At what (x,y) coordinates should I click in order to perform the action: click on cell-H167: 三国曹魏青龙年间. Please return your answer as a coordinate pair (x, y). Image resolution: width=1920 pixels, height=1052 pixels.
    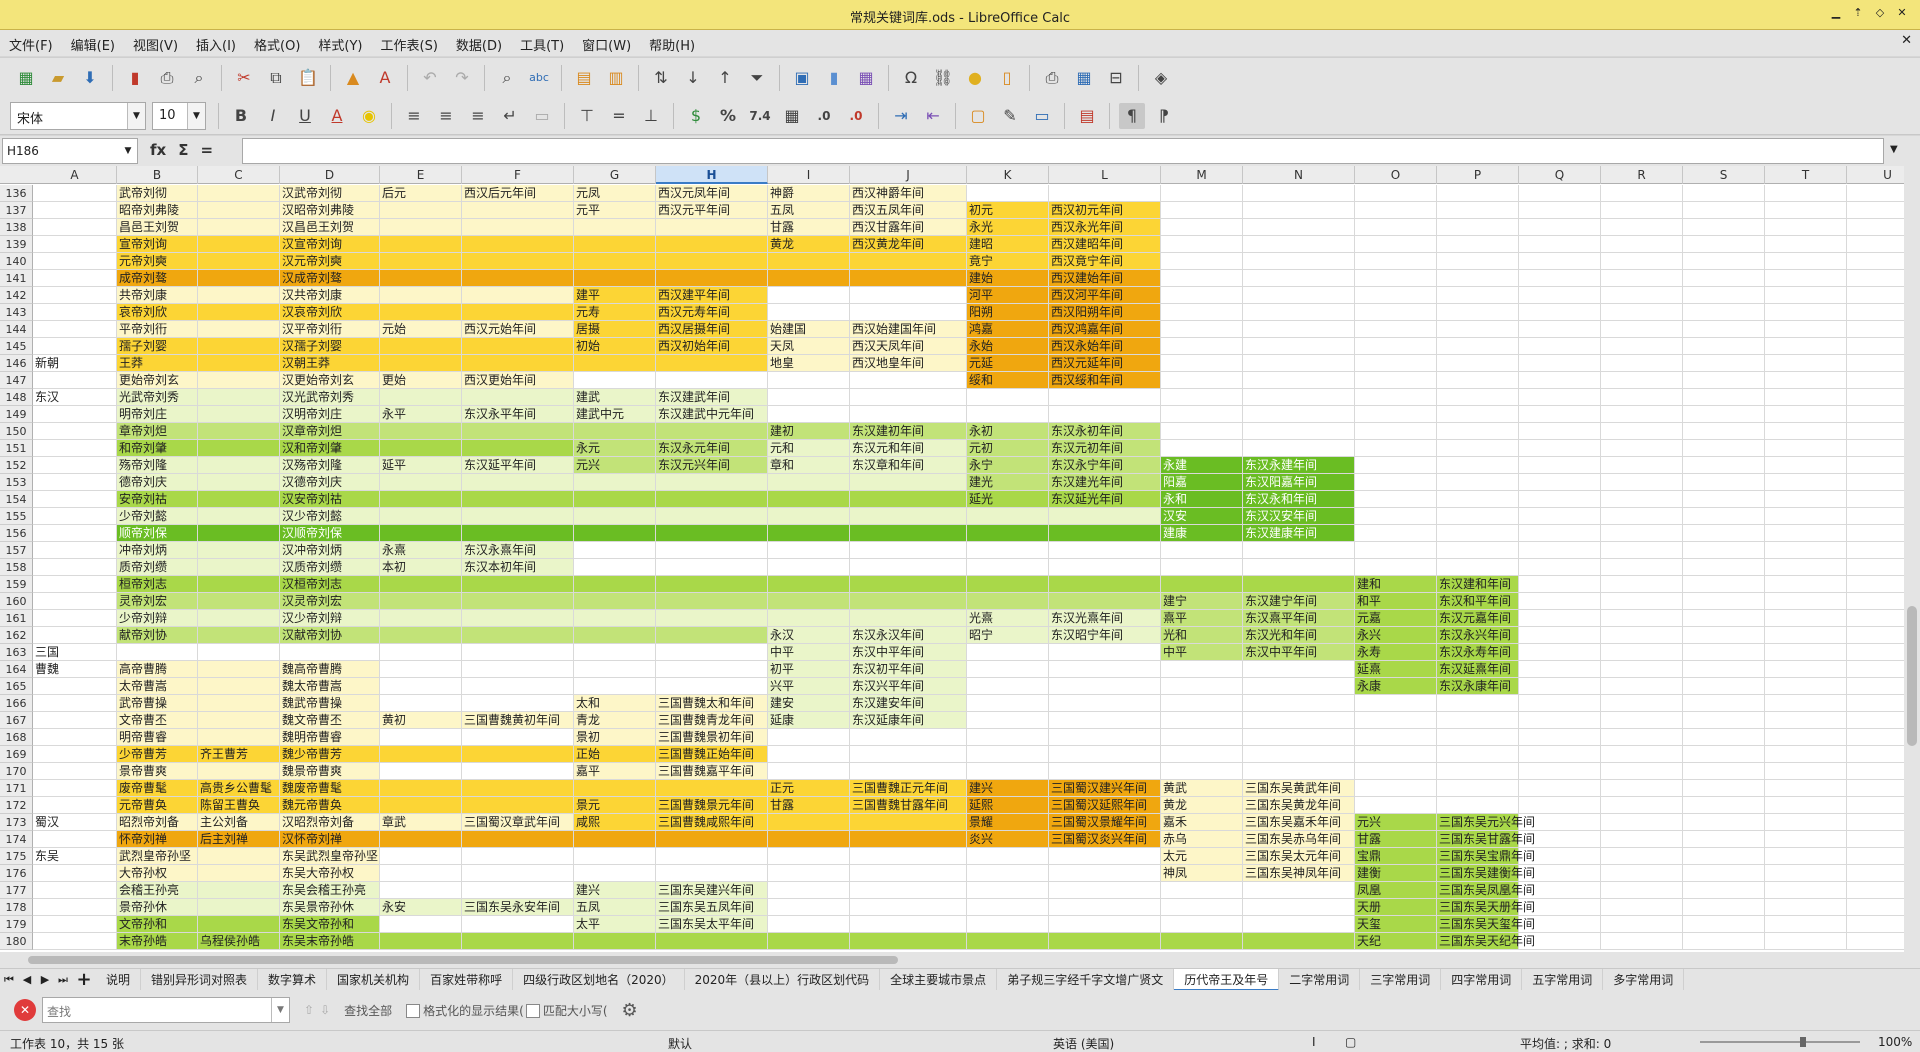
    Looking at the image, I should click on (712, 720).